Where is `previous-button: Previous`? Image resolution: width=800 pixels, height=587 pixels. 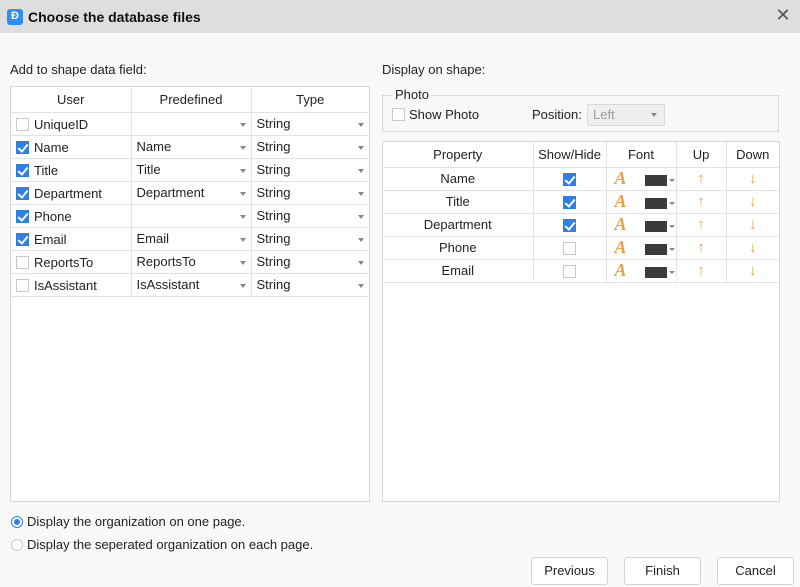
previous-button: Previous is located at coordinates (569, 571).